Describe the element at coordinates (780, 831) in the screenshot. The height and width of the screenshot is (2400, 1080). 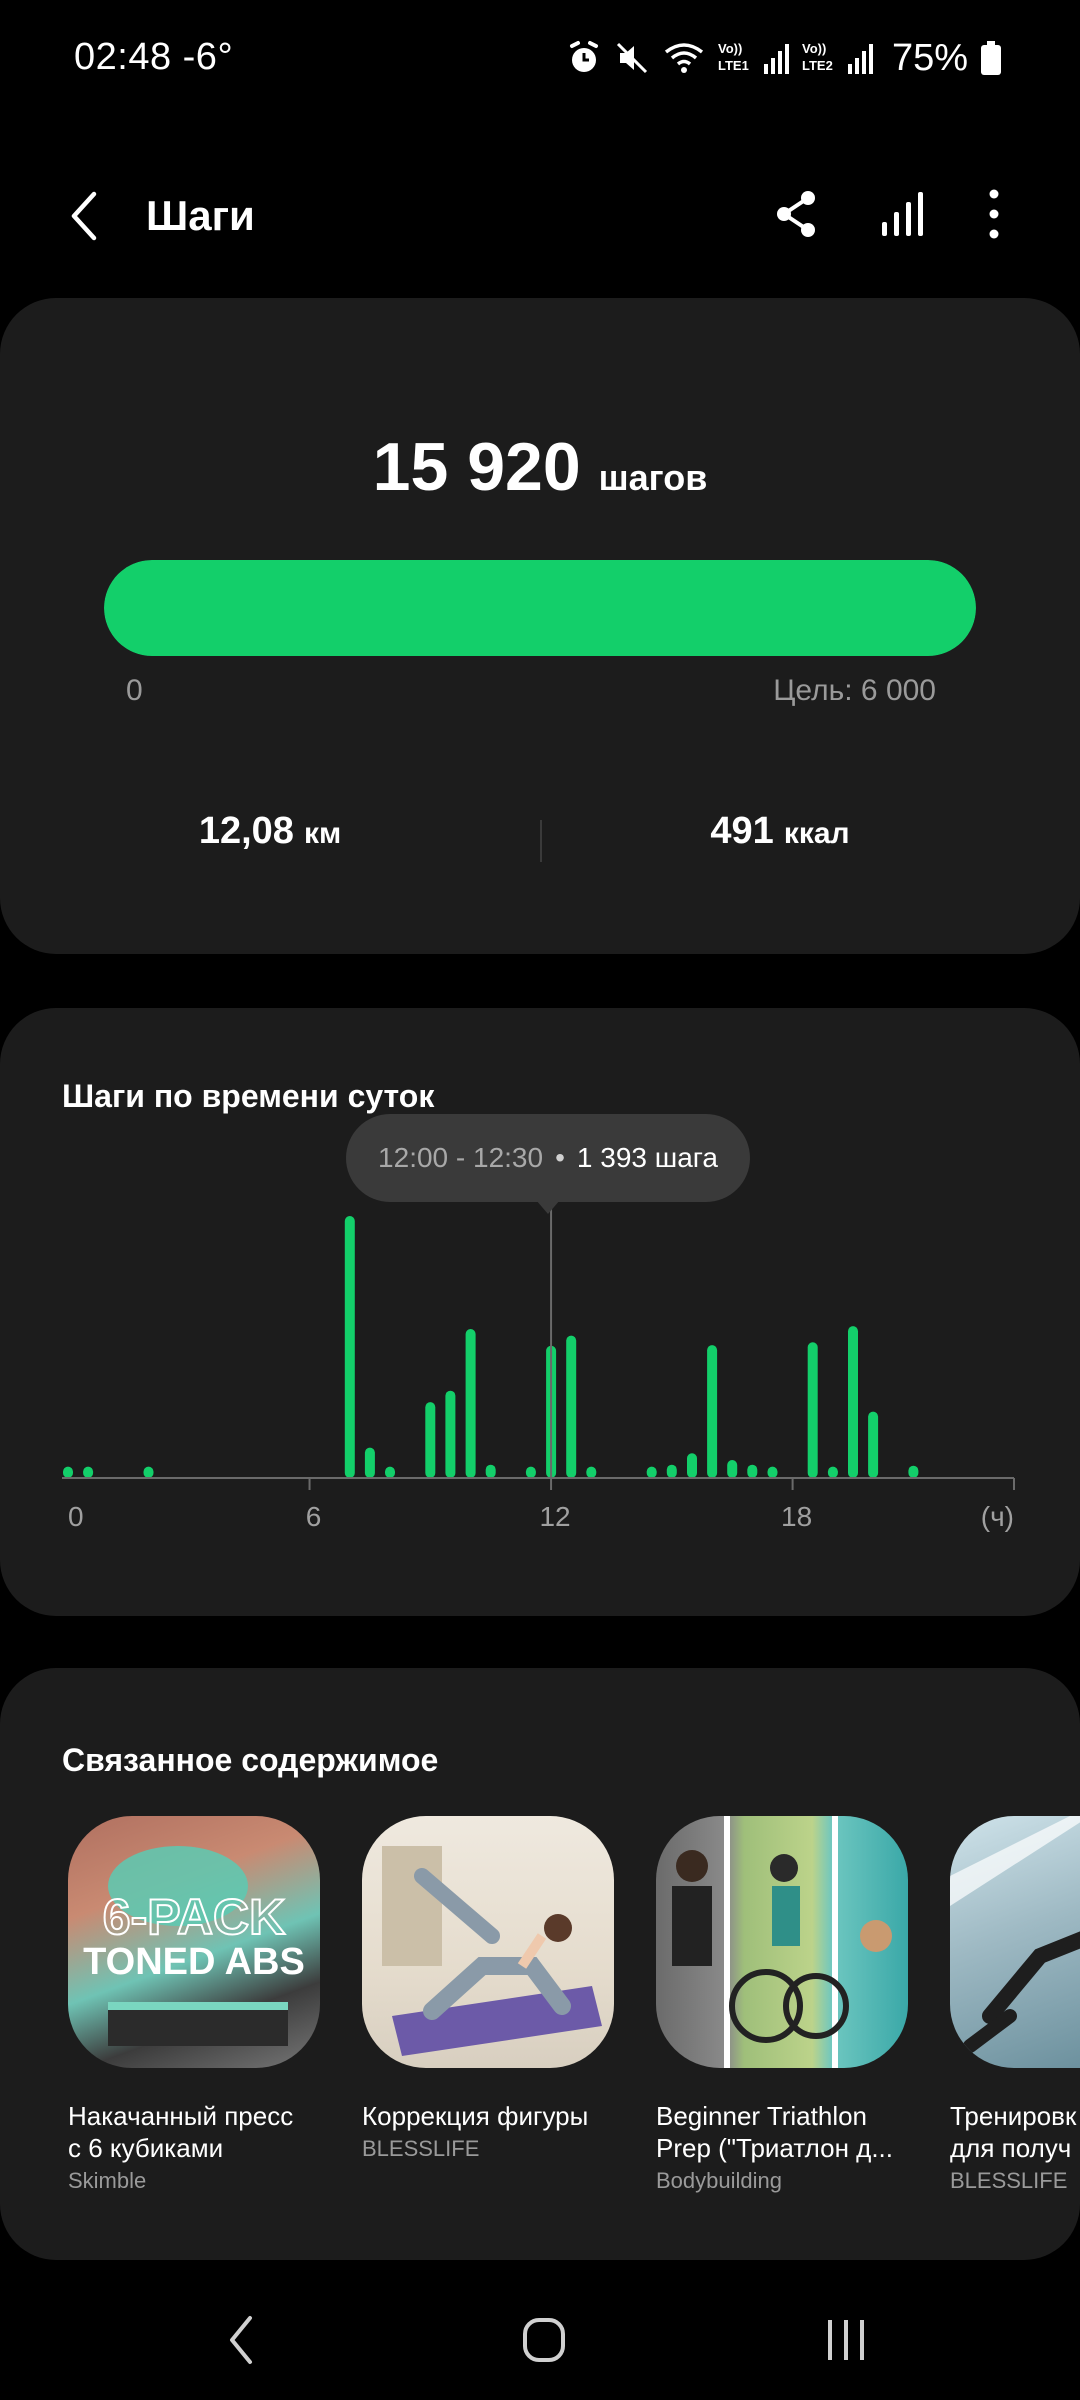
I see `calories-stat: 491 ккал` at that location.